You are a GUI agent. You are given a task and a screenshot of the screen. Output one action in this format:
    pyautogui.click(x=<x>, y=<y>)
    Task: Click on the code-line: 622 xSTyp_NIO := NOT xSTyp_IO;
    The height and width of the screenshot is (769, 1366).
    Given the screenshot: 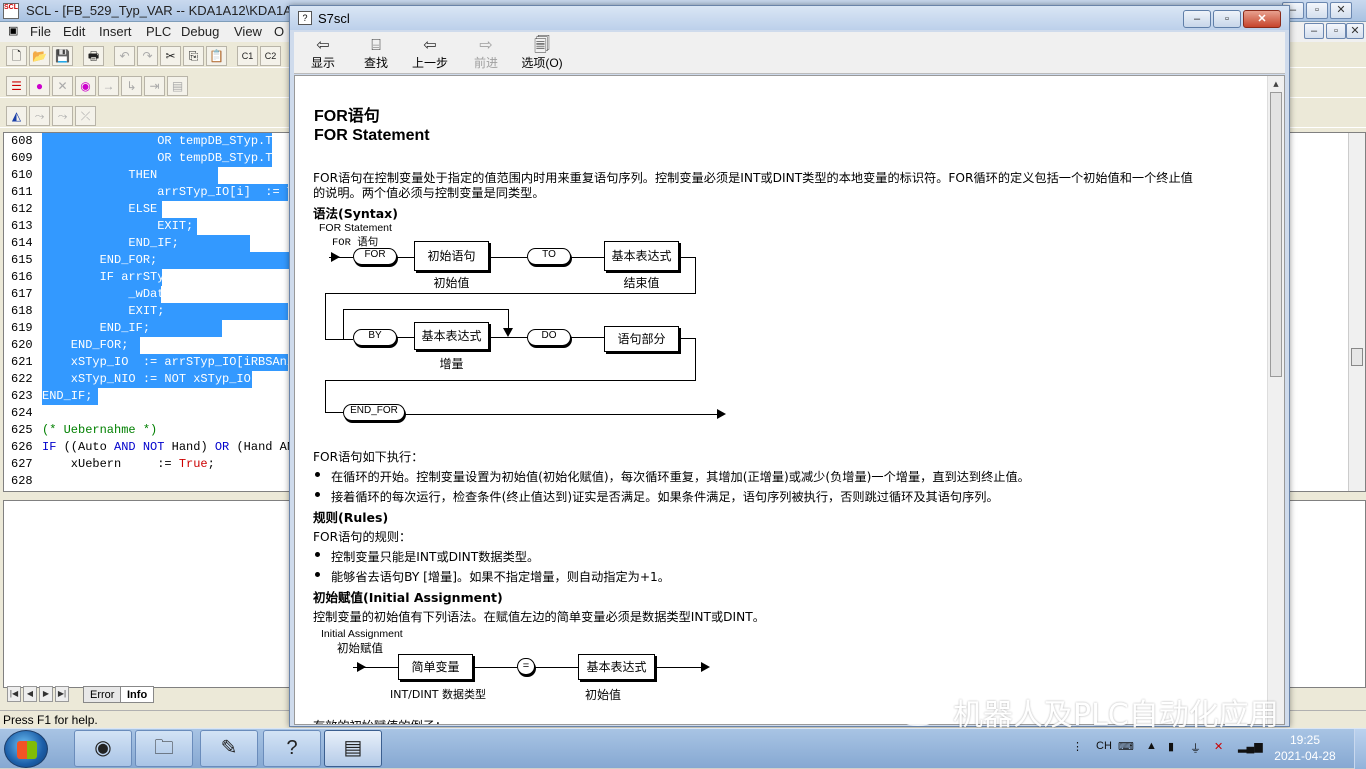 What is the action you would take?
    pyautogui.click(x=149, y=379)
    